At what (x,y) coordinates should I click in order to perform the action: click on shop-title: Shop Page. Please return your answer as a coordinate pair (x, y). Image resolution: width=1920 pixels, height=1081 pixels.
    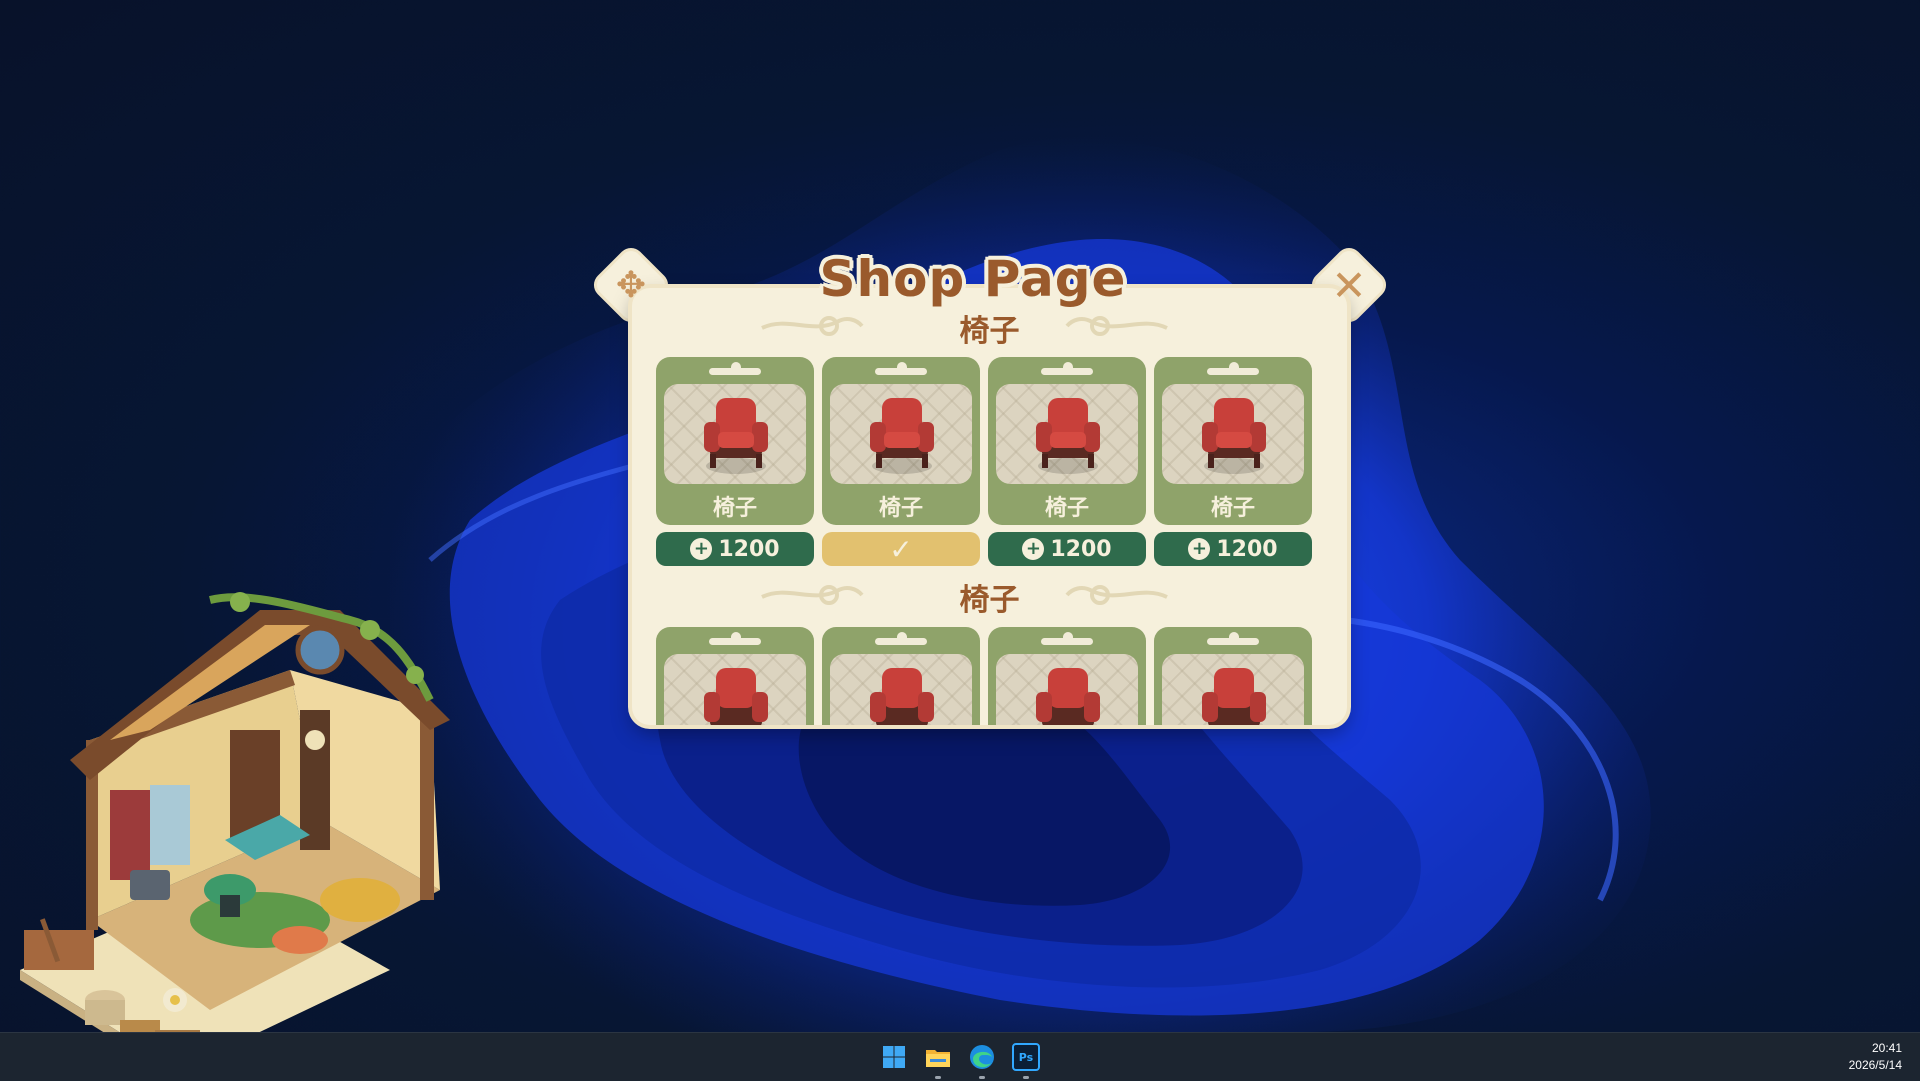
    Looking at the image, I should click on (973, 279).